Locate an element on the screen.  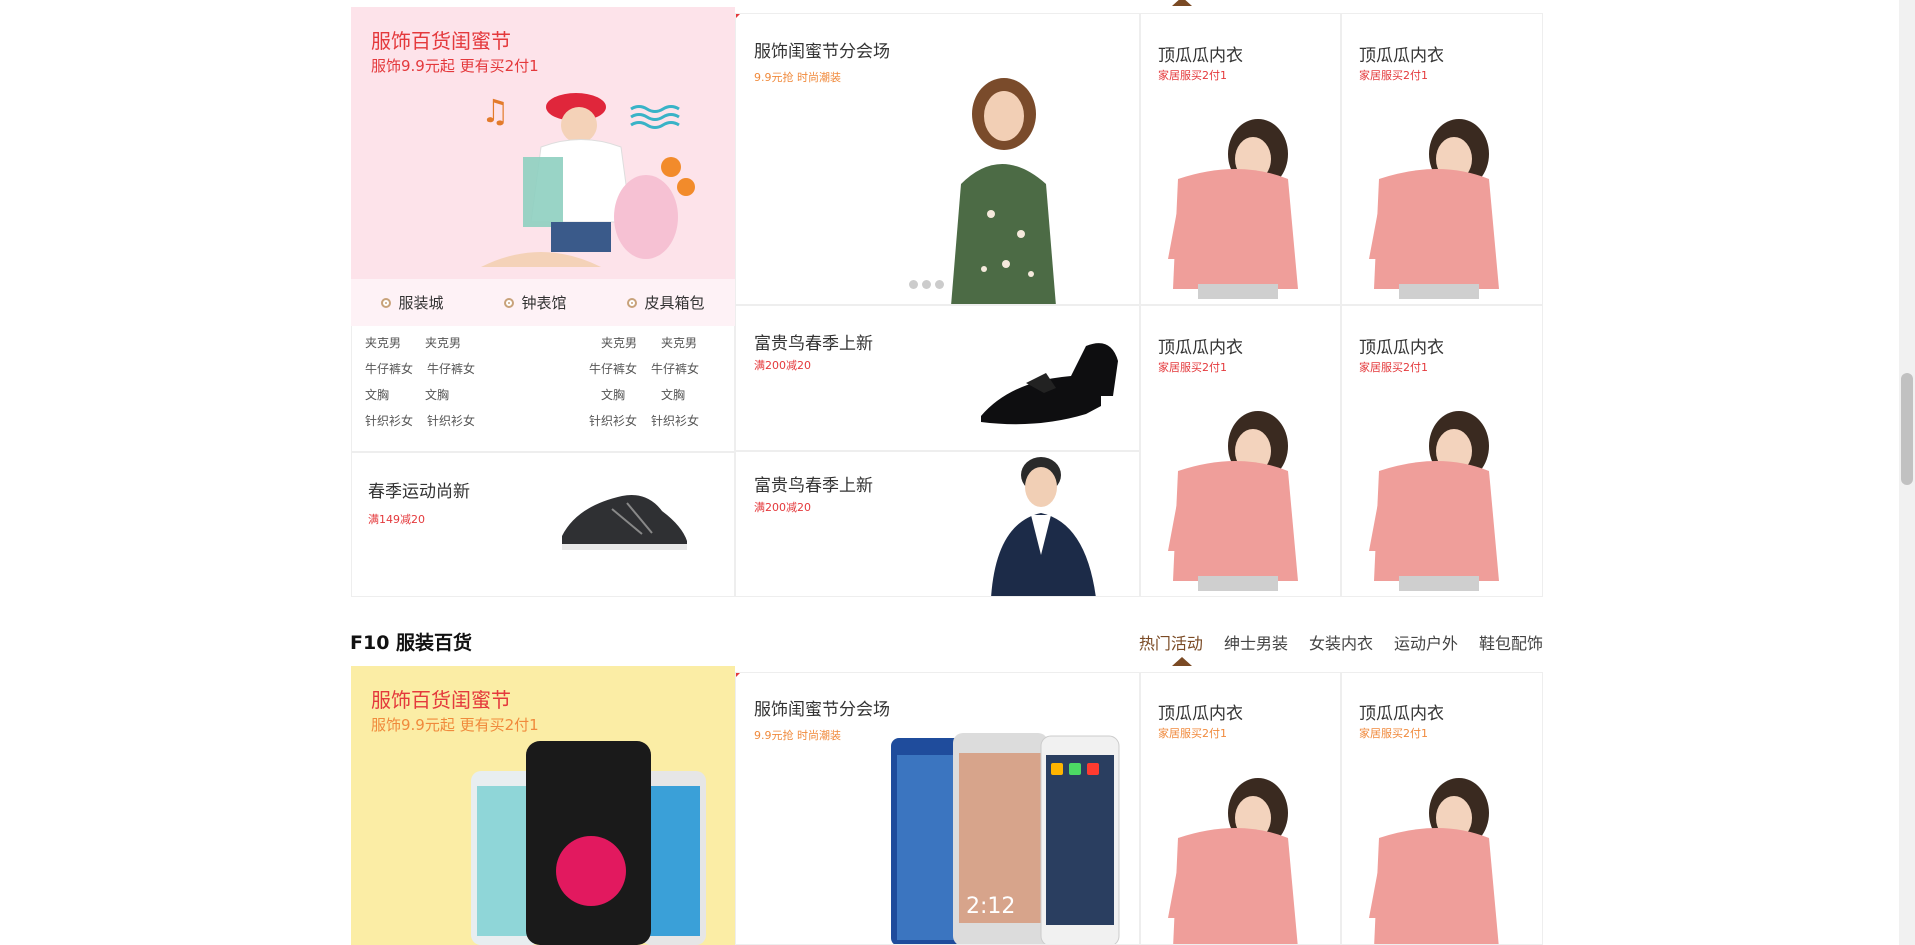
scrollbar-thumb is located at coordinates (1907, 429).